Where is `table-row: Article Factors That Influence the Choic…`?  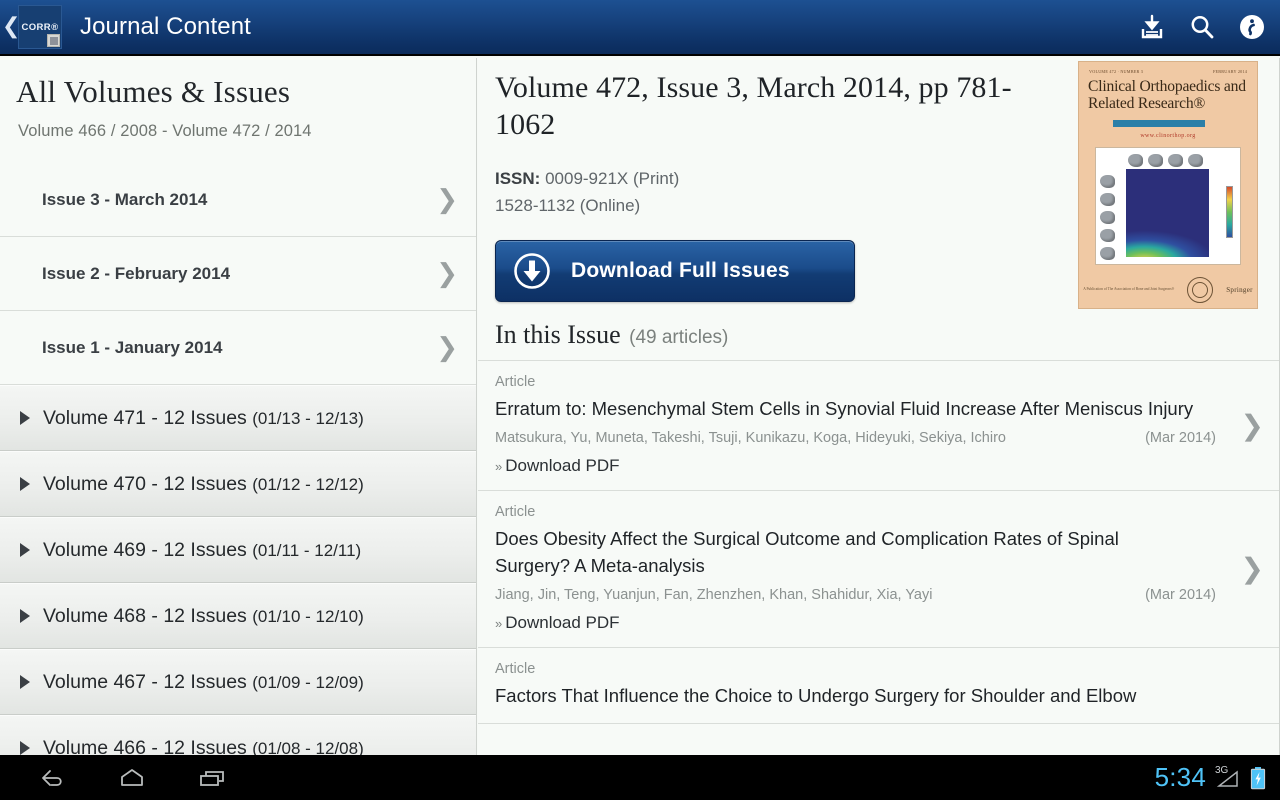
table-row: Article Factors That Influence the Choic… is located at coordinates (879, 686).